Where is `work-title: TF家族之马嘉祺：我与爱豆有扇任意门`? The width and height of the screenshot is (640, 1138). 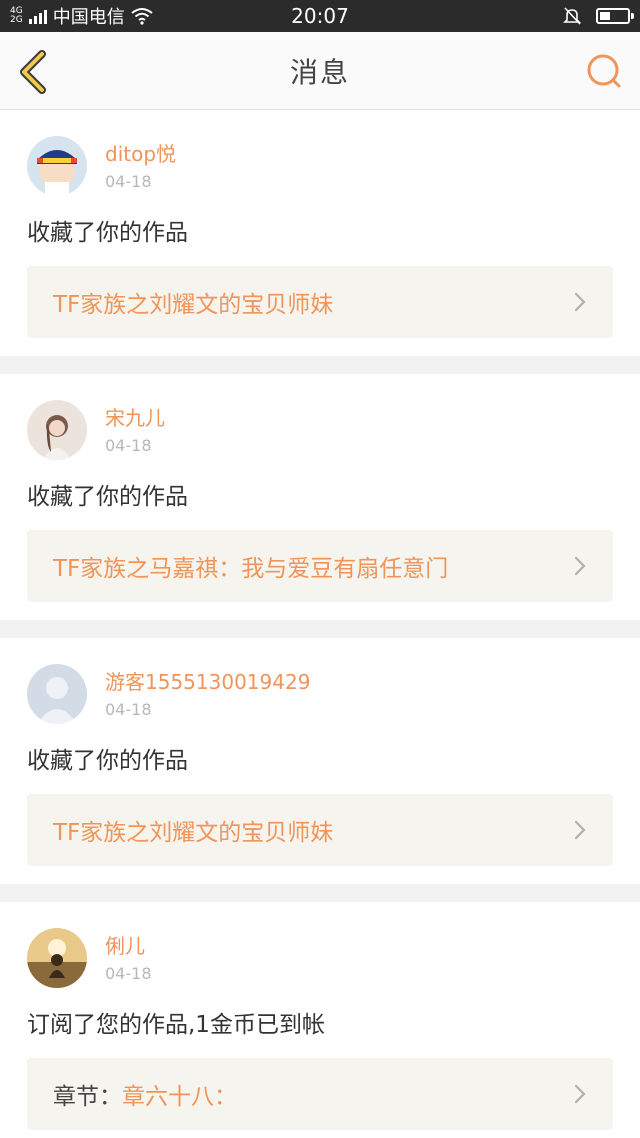
work-title: TF家族之马嘉祺：我与爱豆有扇任意门 is located at coordinates (251, 569).